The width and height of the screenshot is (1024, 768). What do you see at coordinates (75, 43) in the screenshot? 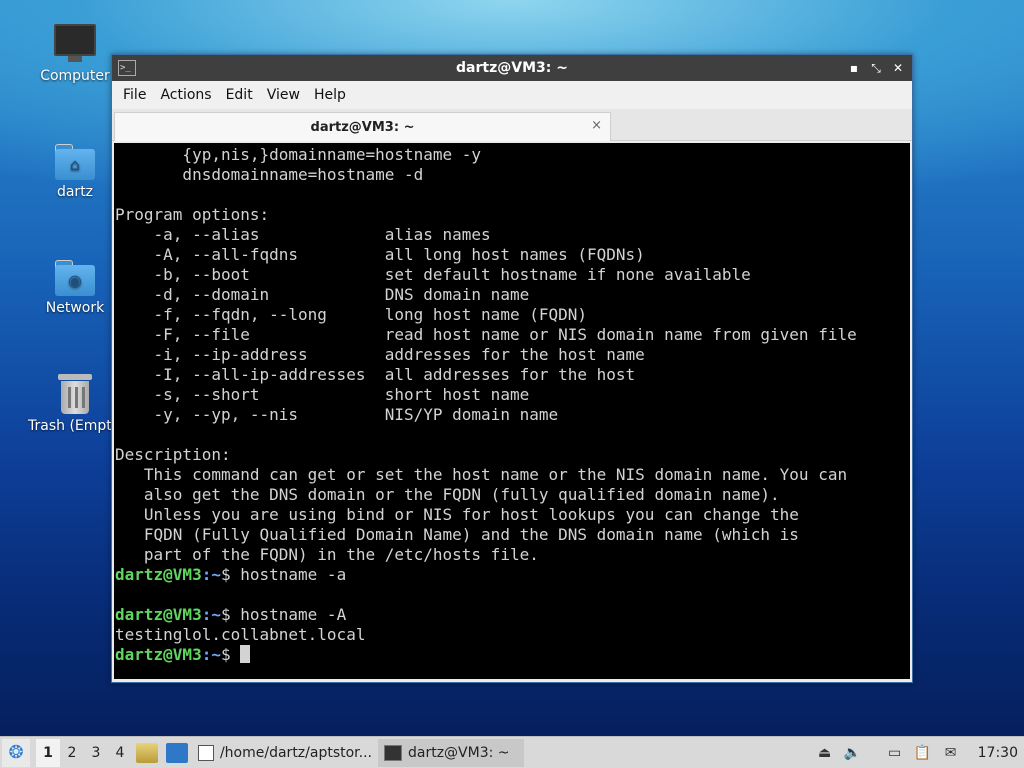
I see `computer-icon` at bounding box center [75, 43].